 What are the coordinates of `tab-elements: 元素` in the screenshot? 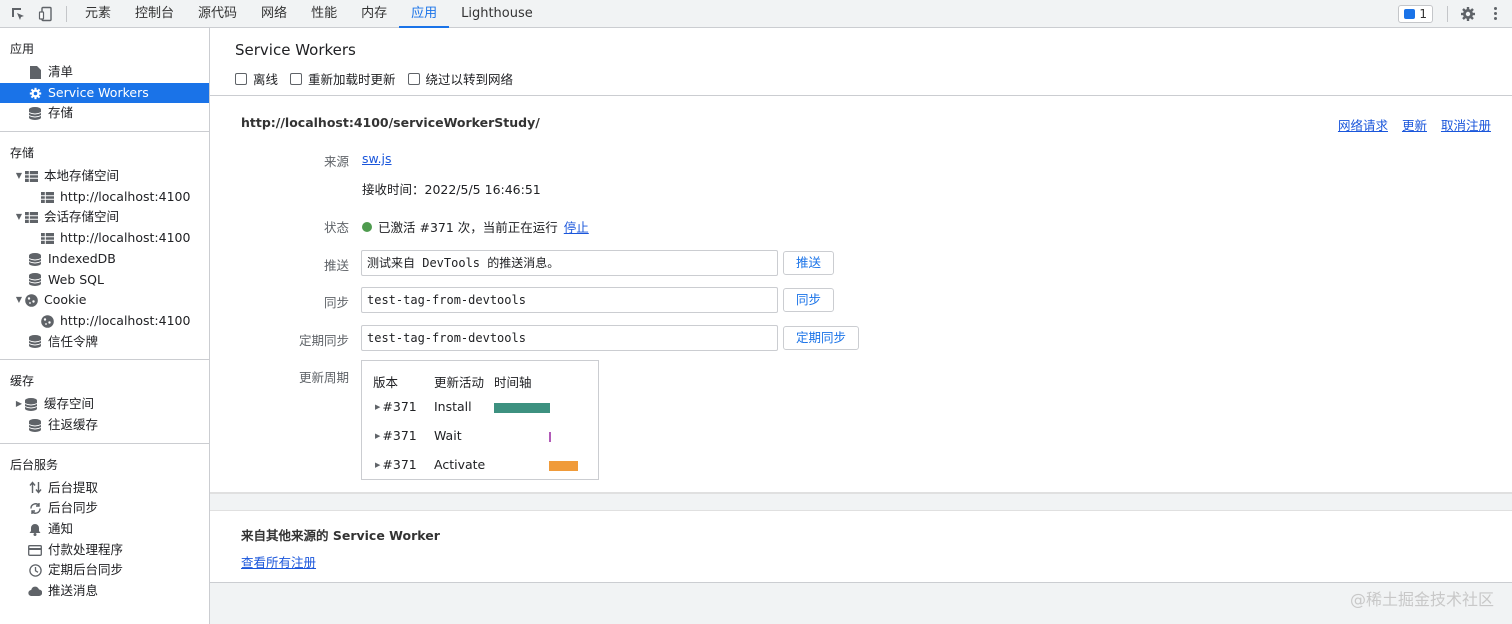 It's located at (98, 13).